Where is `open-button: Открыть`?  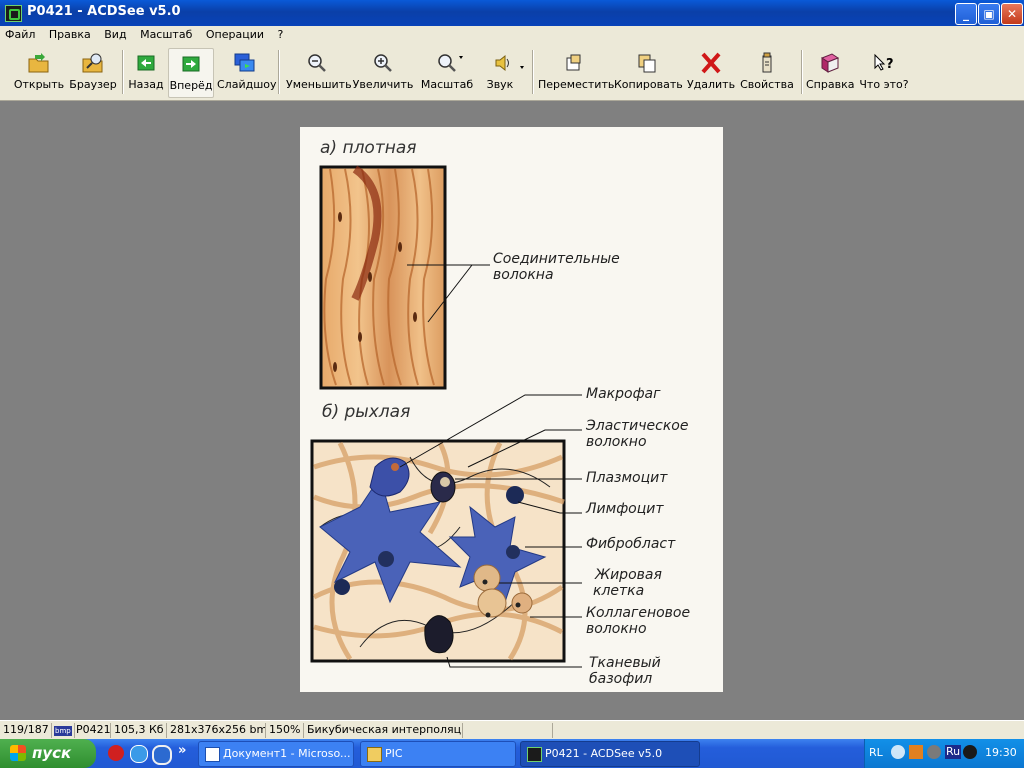 open-button: Открыть is located at coordinates (39, 72).